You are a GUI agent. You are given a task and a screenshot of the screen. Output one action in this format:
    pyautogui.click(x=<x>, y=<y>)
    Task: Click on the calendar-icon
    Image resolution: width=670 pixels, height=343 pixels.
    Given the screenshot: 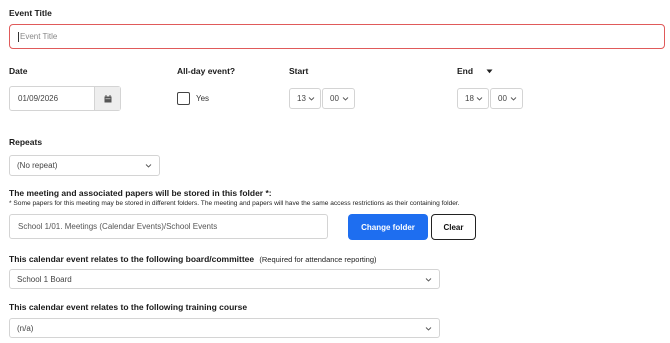 What is the action you would take?
    pyautogui.click(x=107, y=98)
    